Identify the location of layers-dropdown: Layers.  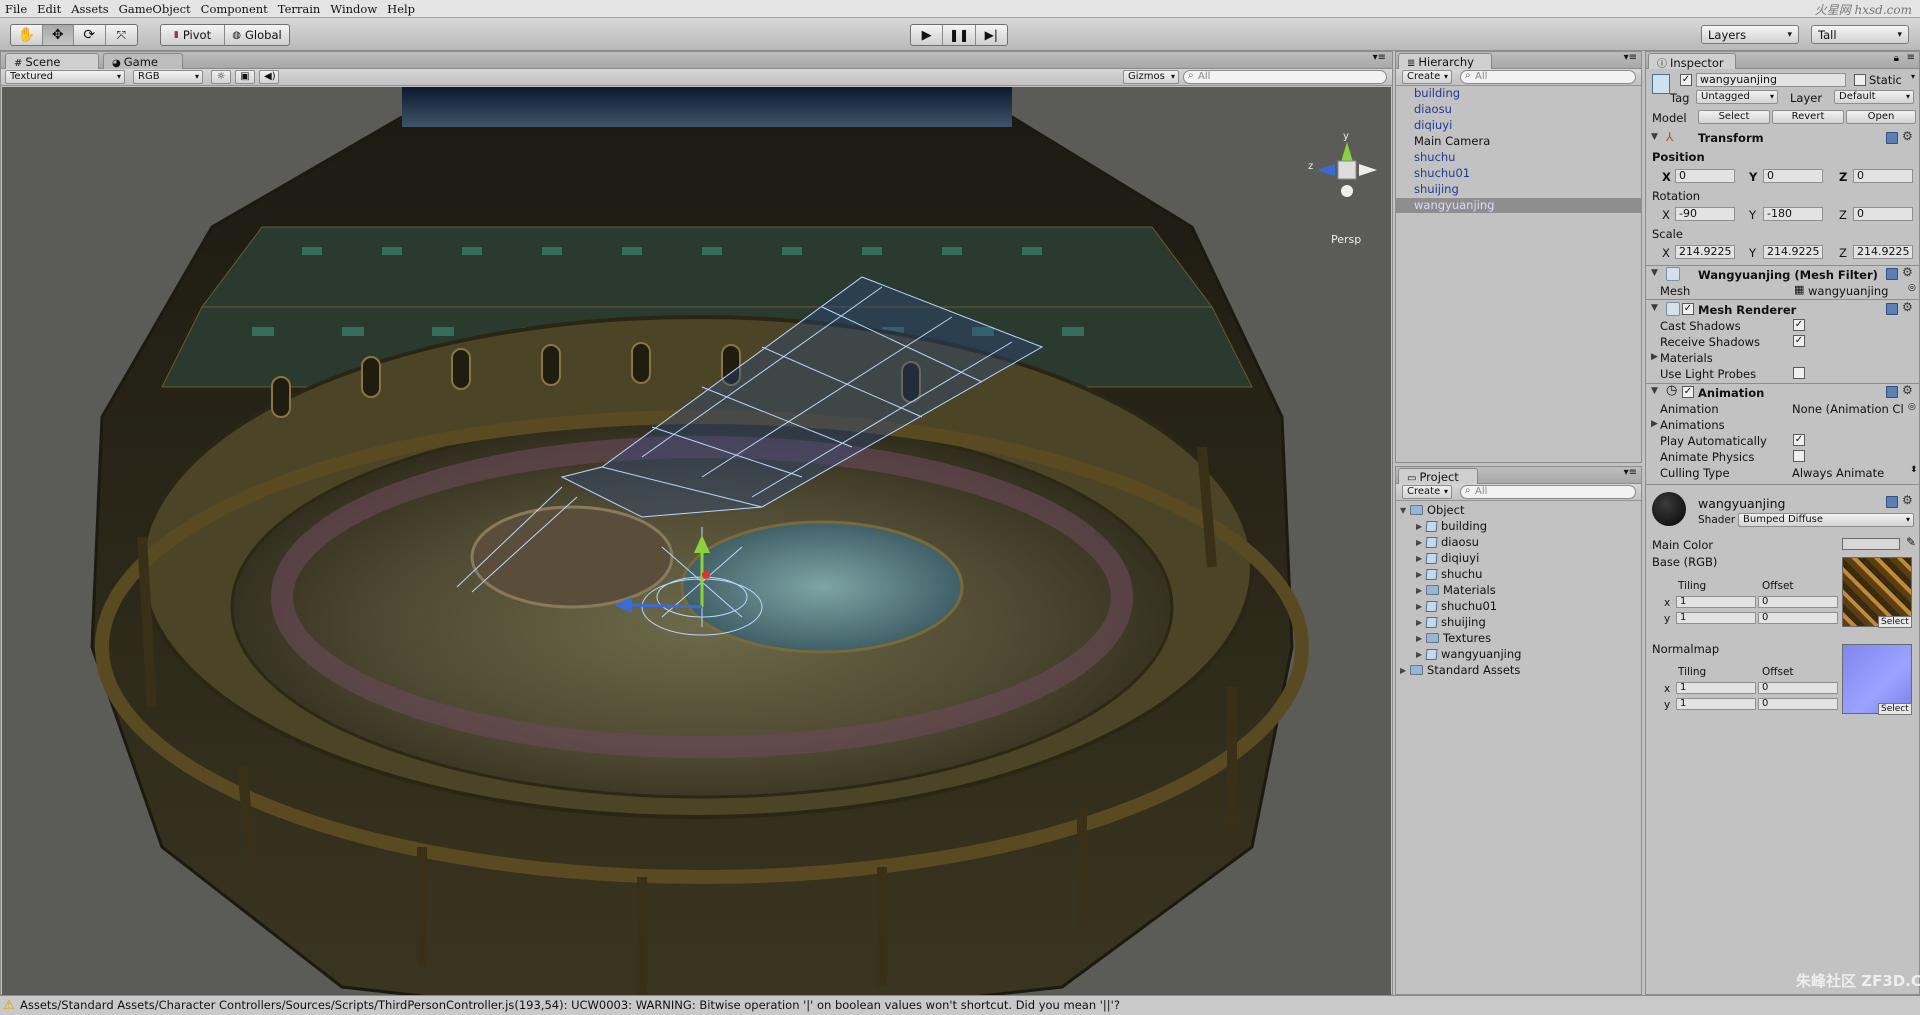
(1750, 34).